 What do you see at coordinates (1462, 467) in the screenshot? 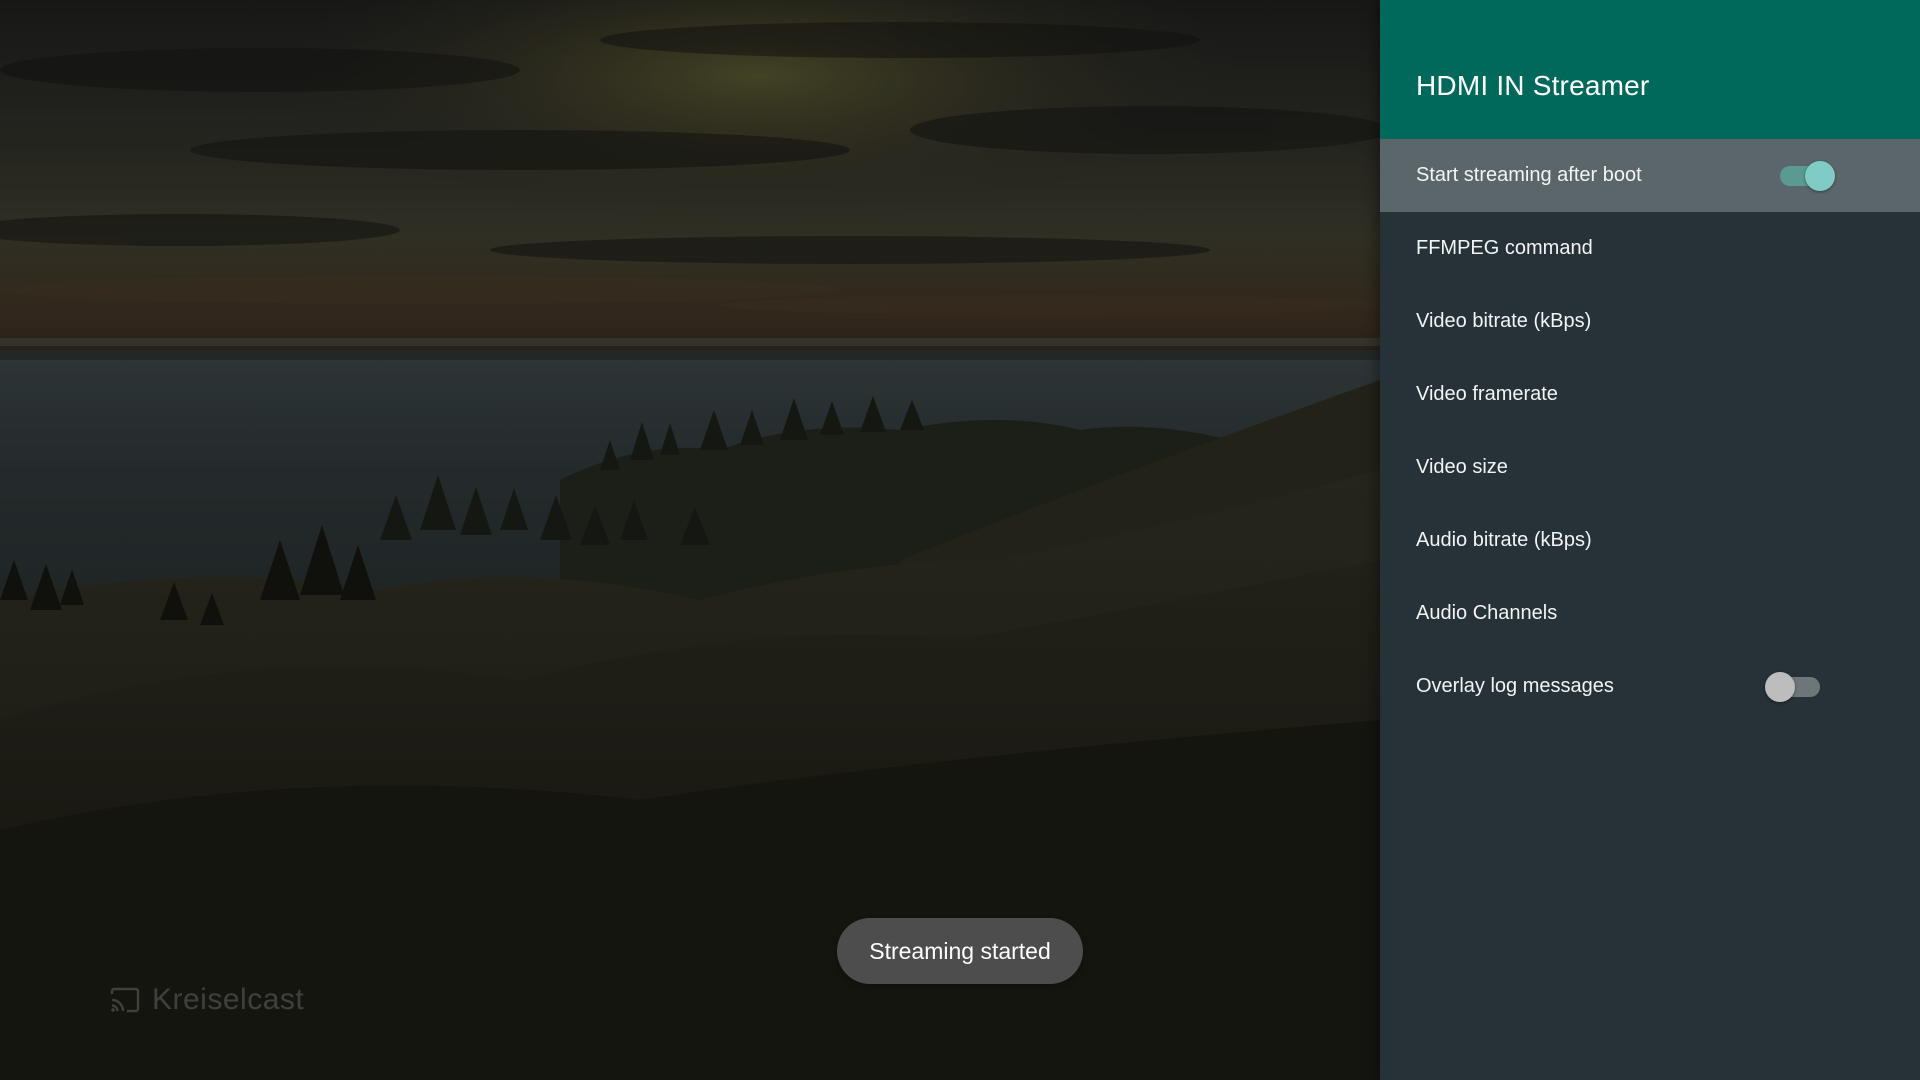
I see `pref-label: Video size` at bounding box center [1462, 467].